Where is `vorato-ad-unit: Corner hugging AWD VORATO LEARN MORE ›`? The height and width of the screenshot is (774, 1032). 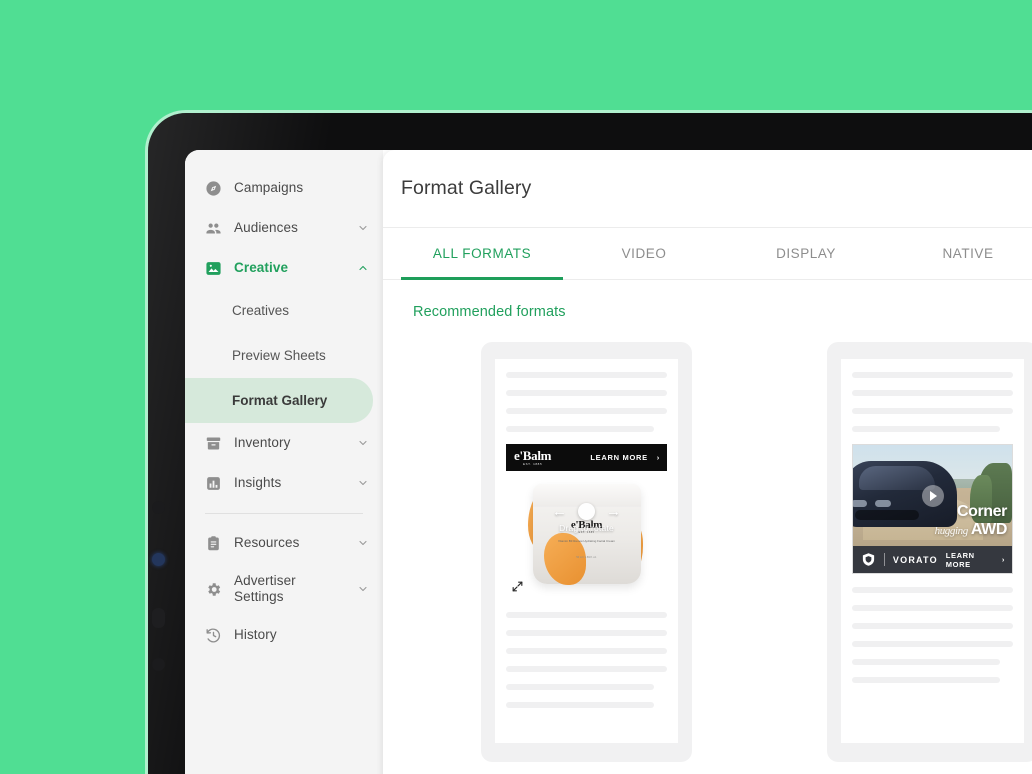 vorato-ad-unit: Corner hugging AWD VORATO LEARN MORE › is located at coordinates (932, 509).